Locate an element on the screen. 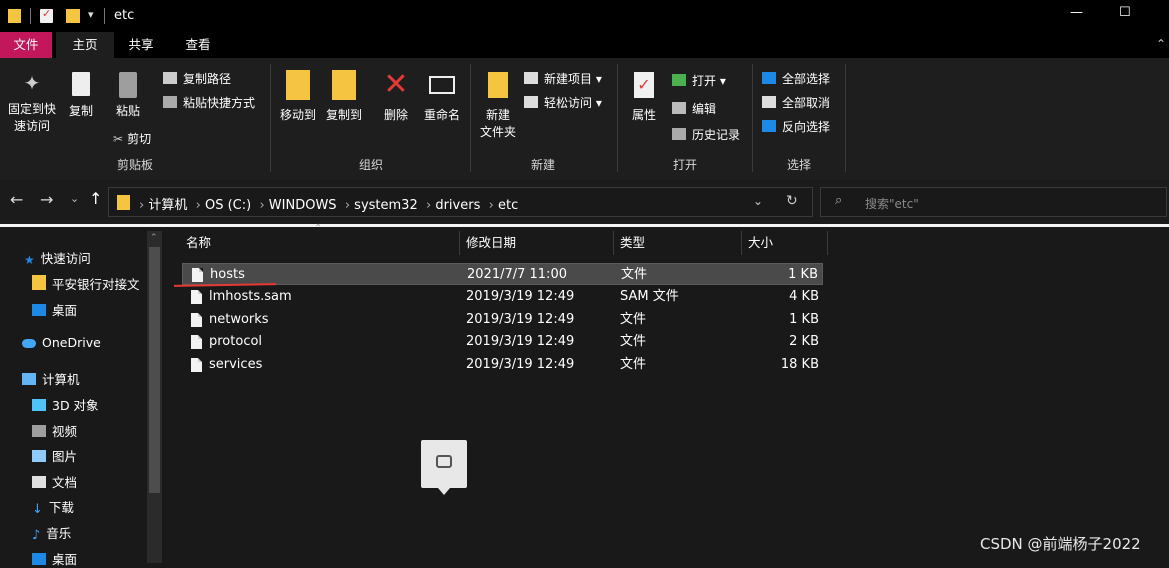 The height and width of the screenshot is (568, 1169). sidebar-item-this-pc: 计算机 is located at coordinates (51, 378).